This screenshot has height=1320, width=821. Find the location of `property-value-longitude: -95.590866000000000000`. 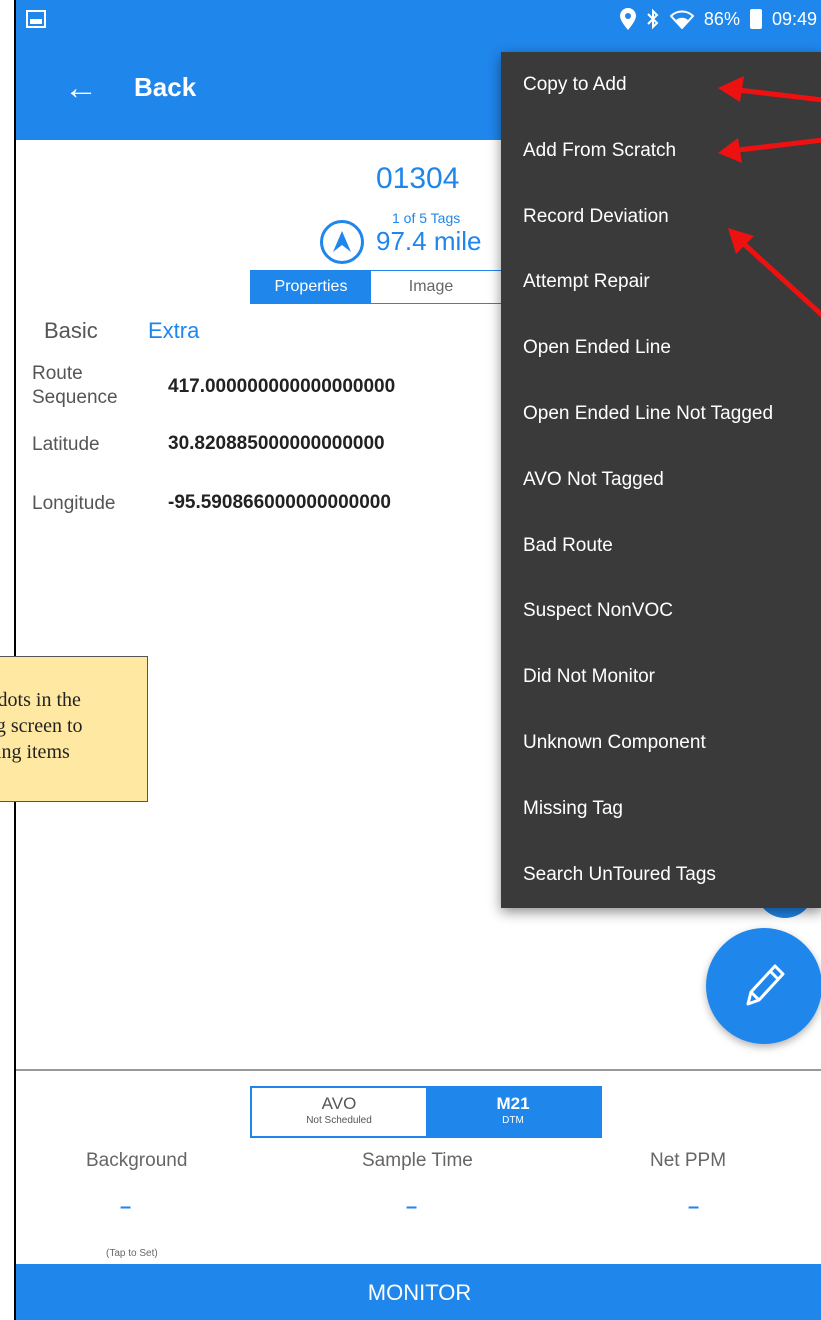

property-value-longitude: -95.590866000000000000 is located at coordinates (279, 502).